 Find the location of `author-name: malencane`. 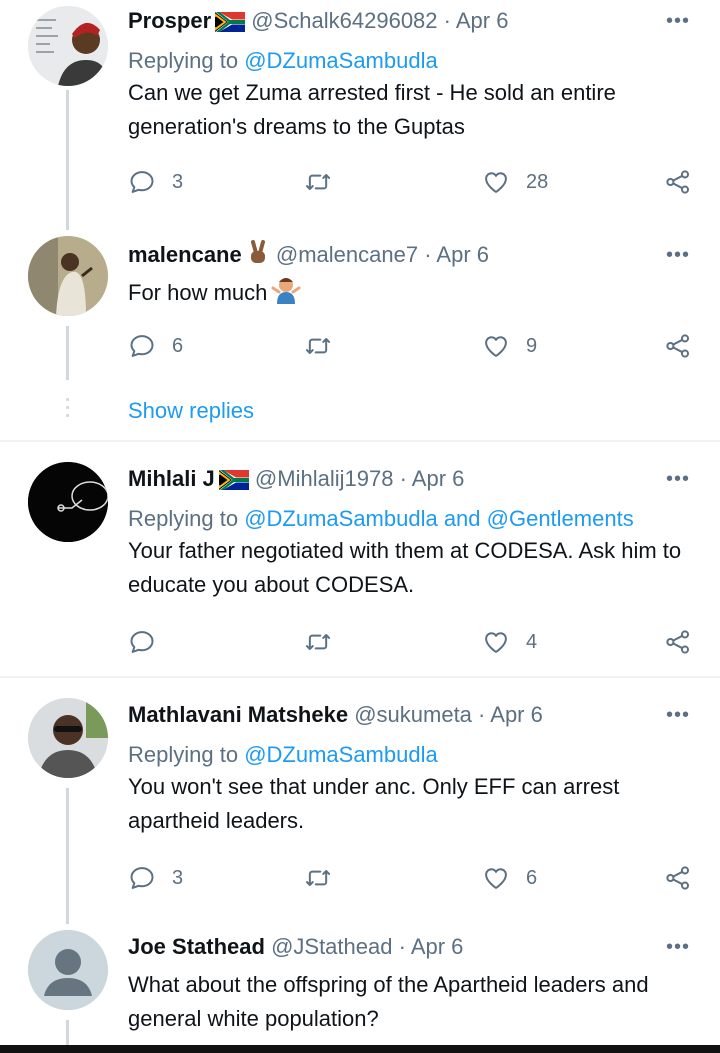

author-name: malencane is located at coordinates (185, 254).